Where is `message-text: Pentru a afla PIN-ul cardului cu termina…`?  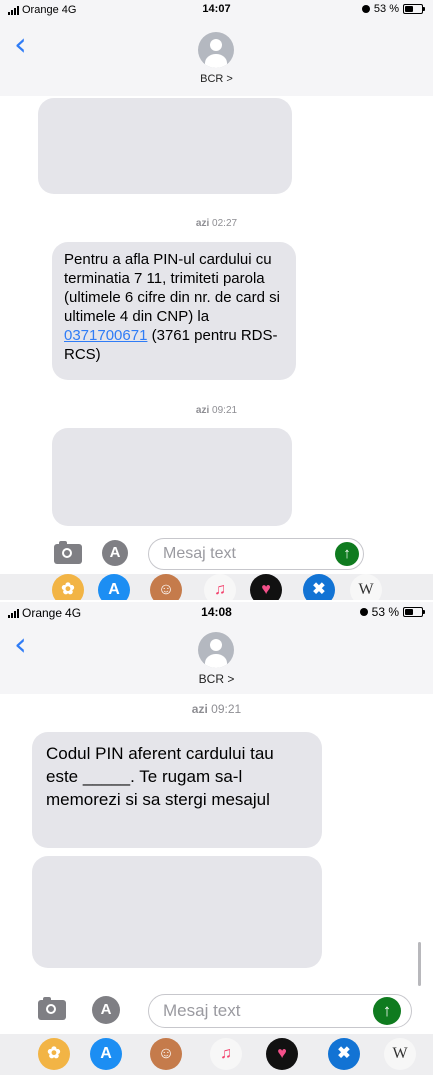 message-text: Pentru a afla PIN-ul cardului cu termina… is located at coordinates (172, 288).